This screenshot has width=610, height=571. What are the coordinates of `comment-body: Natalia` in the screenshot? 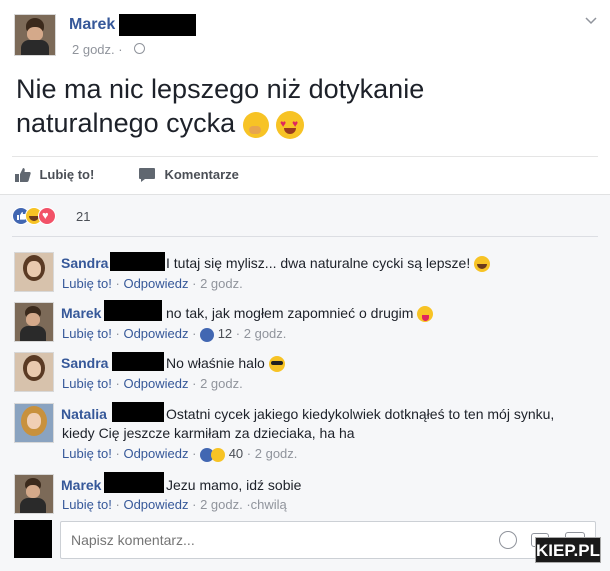 It's located at (84, 414).